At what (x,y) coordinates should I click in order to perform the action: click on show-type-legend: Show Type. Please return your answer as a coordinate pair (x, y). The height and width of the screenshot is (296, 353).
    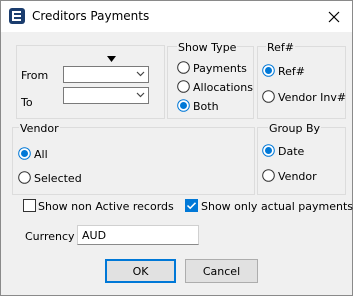
    Looking at the image, I should click on (207, 47).